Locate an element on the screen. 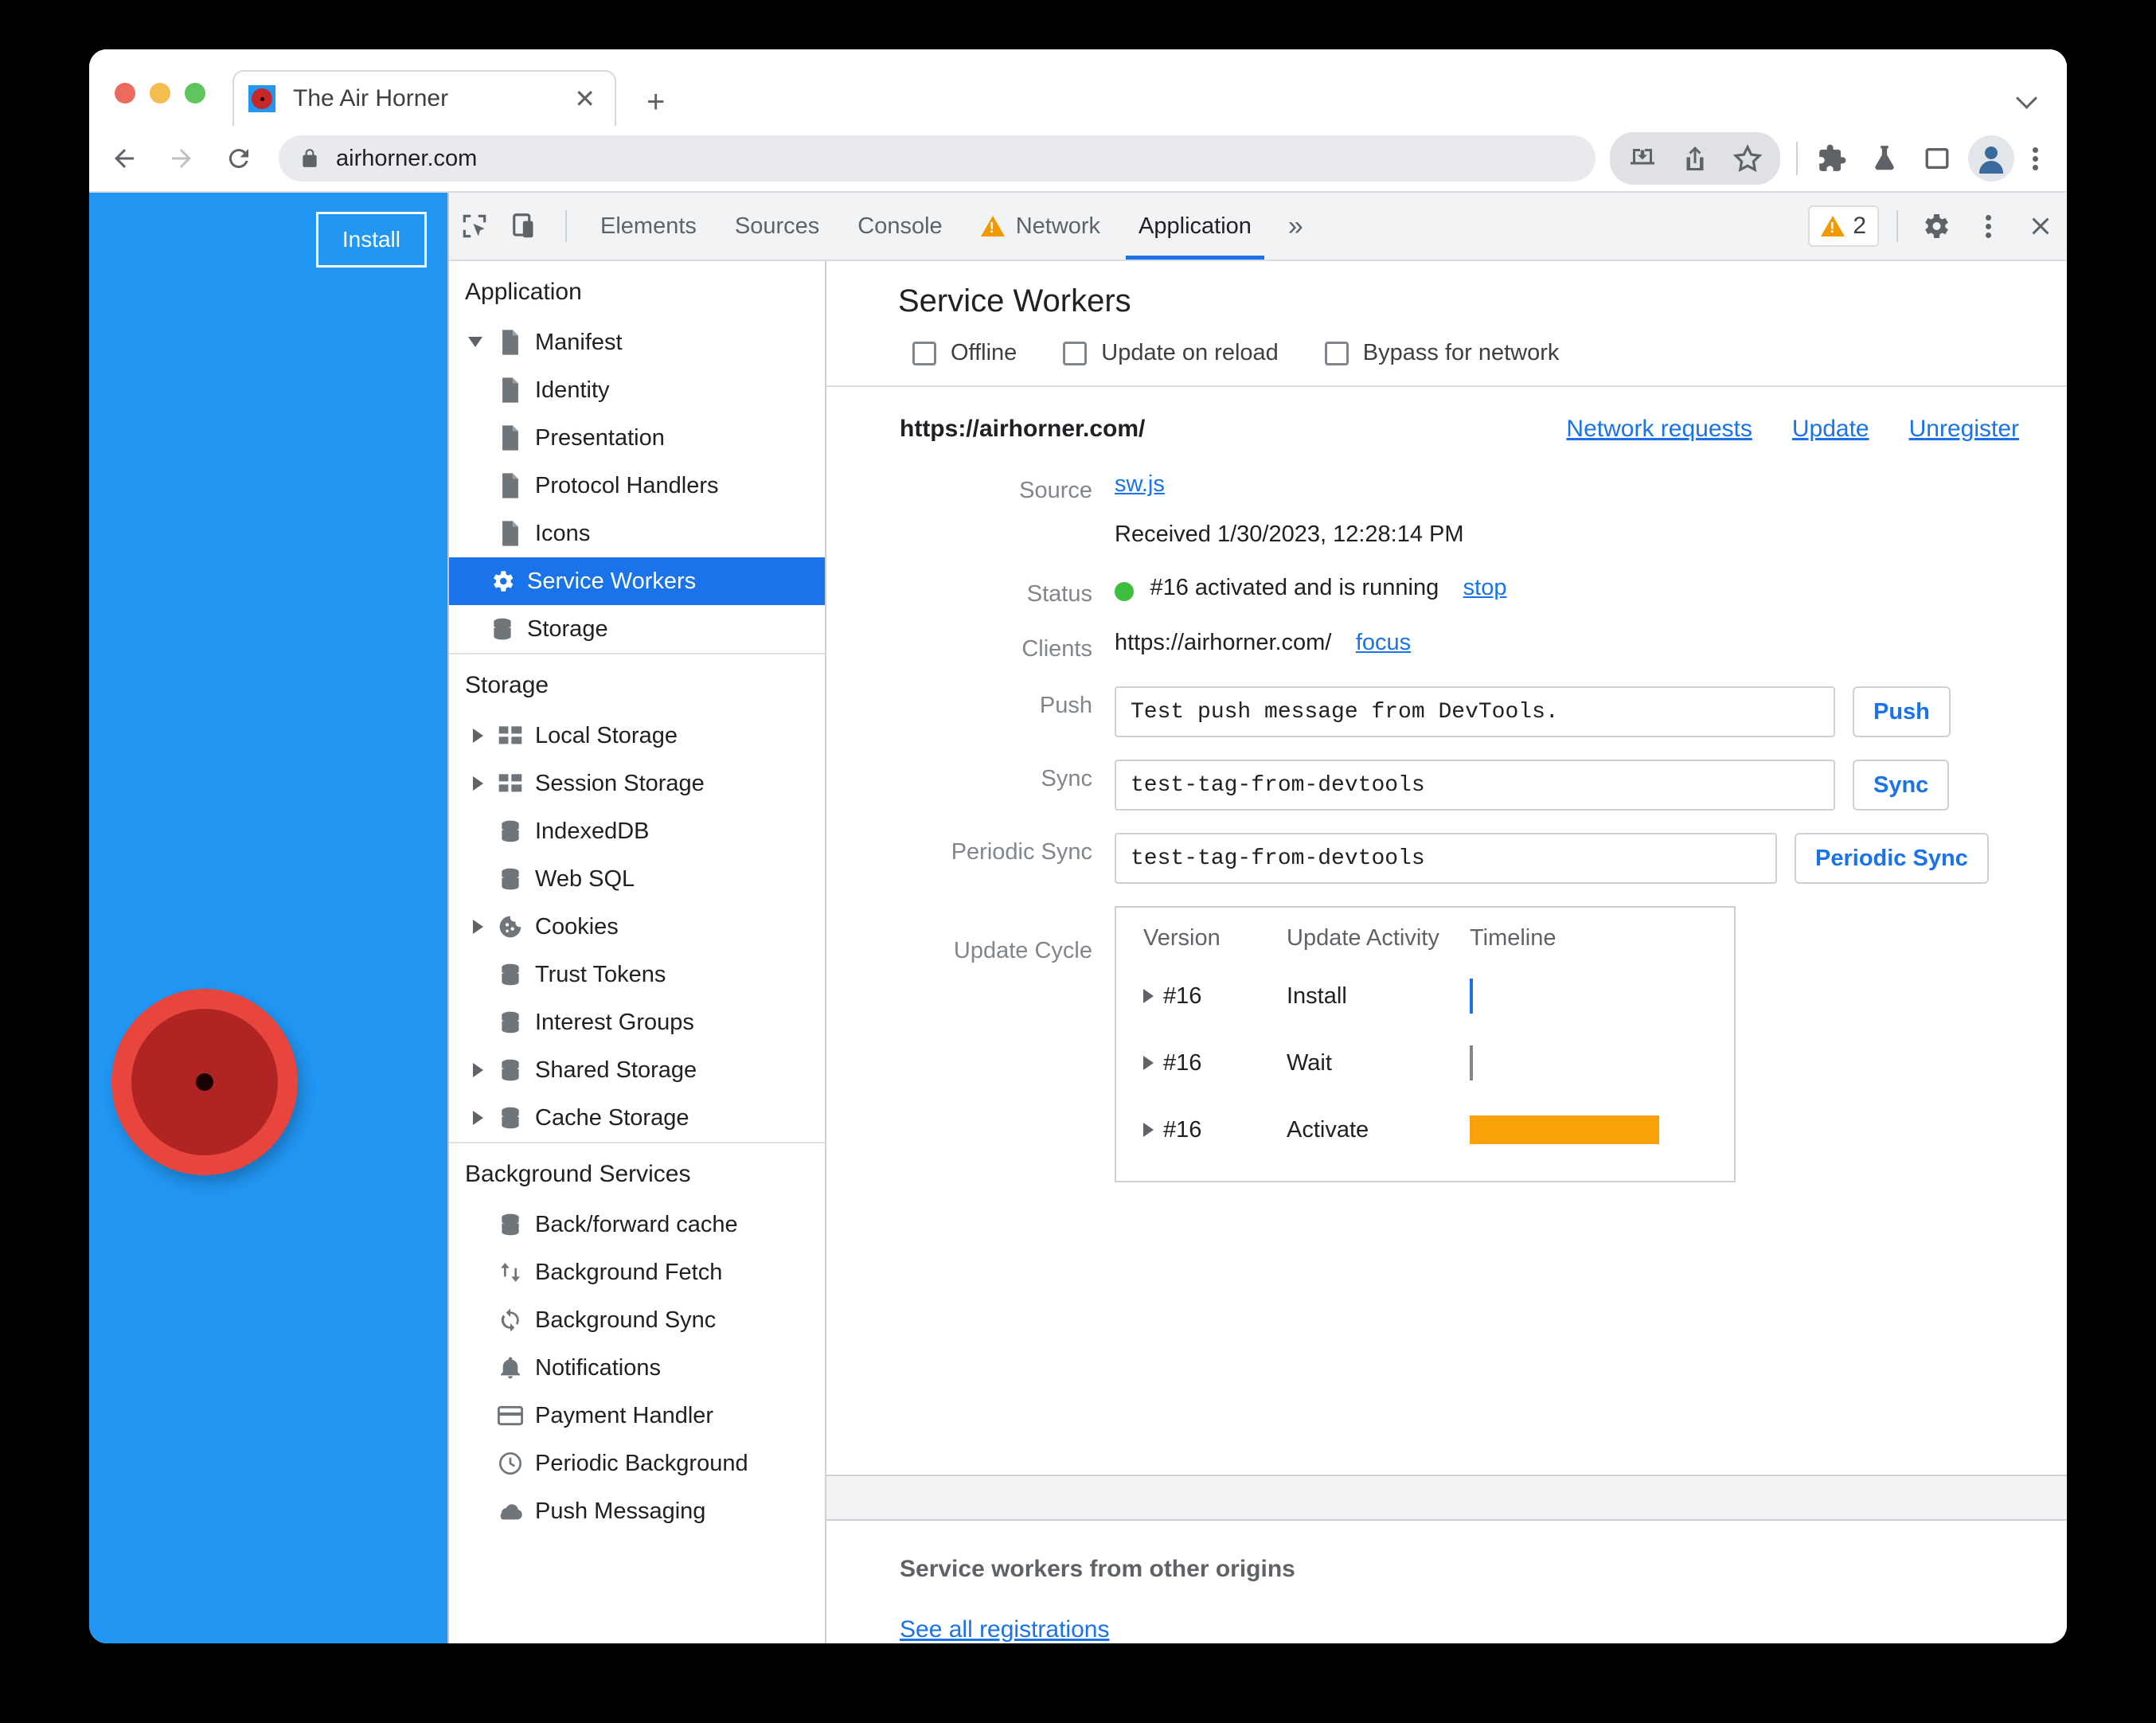 Image resolution: width=2156 pixels, height=1723 pixels. window-maximize-button is located at coordinates (195, 94).